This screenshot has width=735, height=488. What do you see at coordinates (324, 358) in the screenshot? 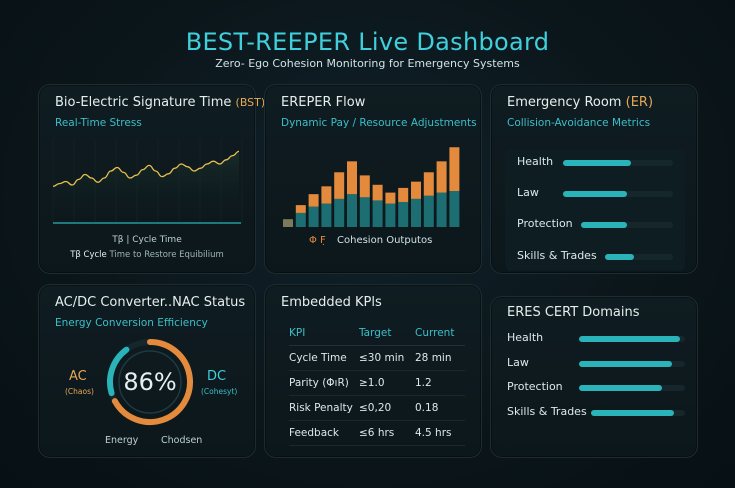
I see `kpi-cell: Cycle Time` at bounding box center [324, 358].